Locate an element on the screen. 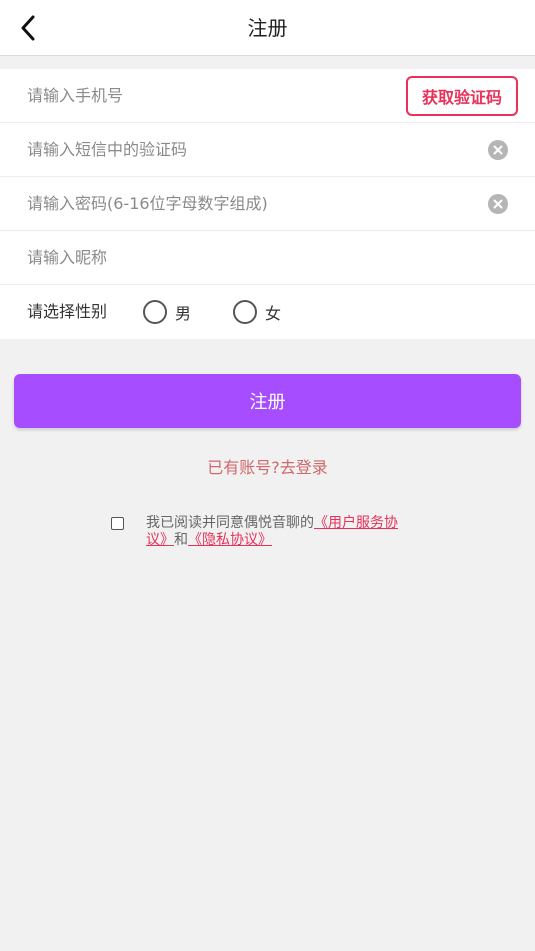  clear-sms-code-button is located at coordinates (498, 150).